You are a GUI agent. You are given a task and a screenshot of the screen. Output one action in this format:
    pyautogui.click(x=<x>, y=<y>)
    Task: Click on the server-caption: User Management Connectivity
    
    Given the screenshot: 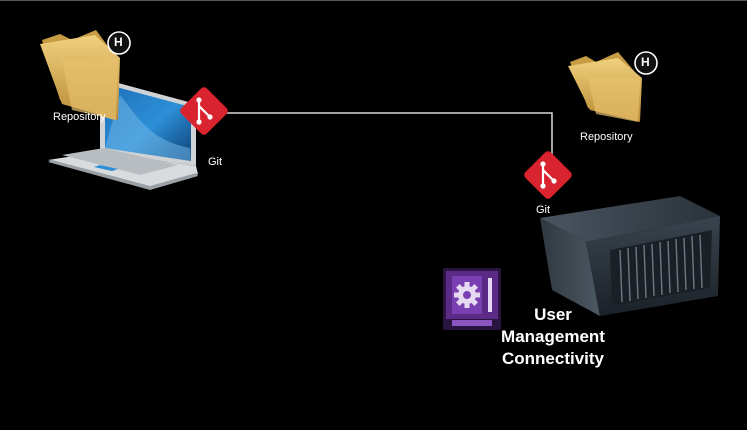 What is the action you would take?
    pyautogui.click(x=553, y=337)
    